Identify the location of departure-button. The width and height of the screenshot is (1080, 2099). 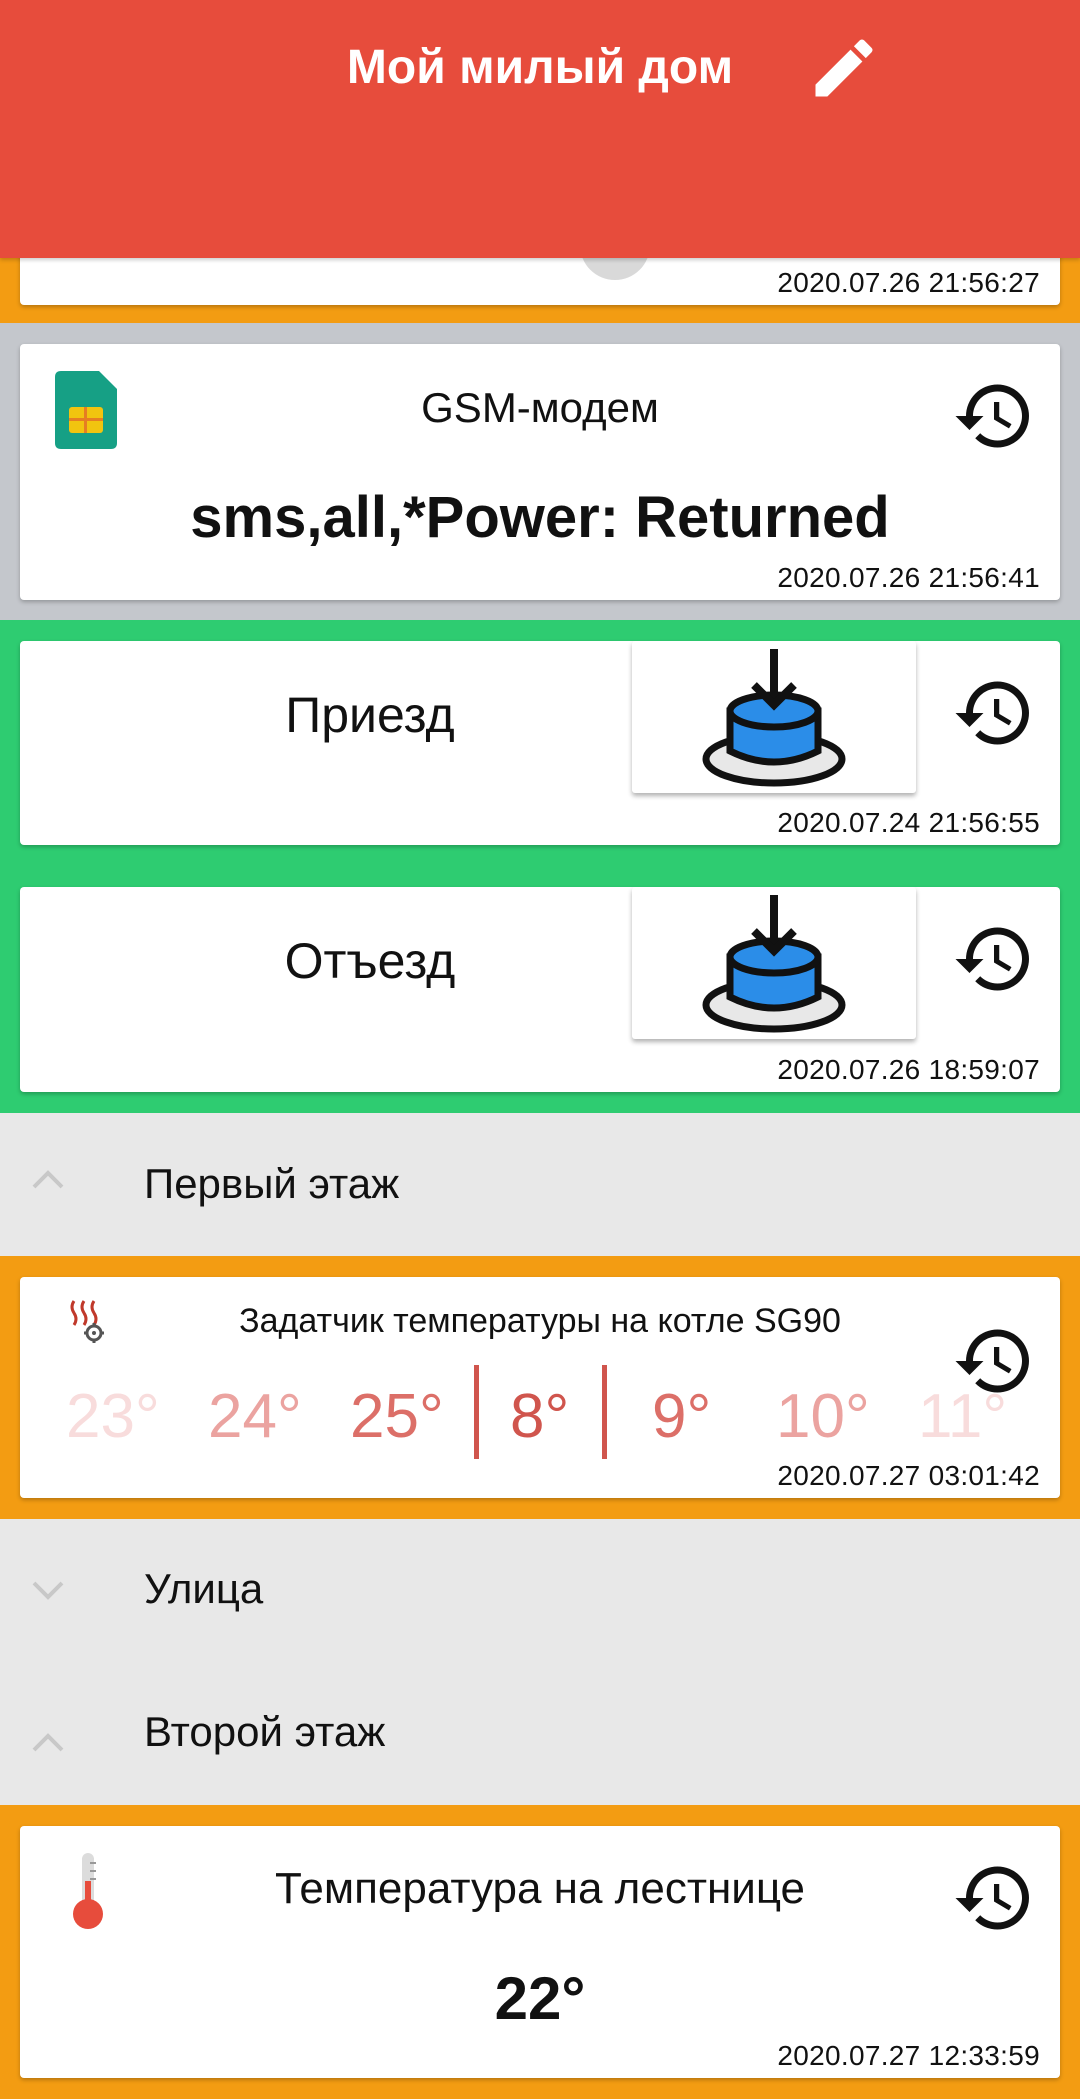
(774, 963).